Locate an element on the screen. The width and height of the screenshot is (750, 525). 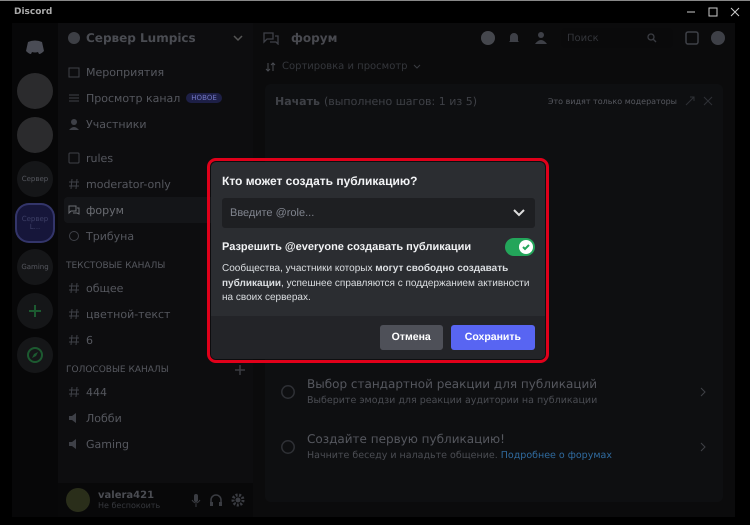
checklist-step: Создайте первую публикацию! Начните беседу и наладьте общение. Подробнее о форумах is located at coordinates (494, 446).